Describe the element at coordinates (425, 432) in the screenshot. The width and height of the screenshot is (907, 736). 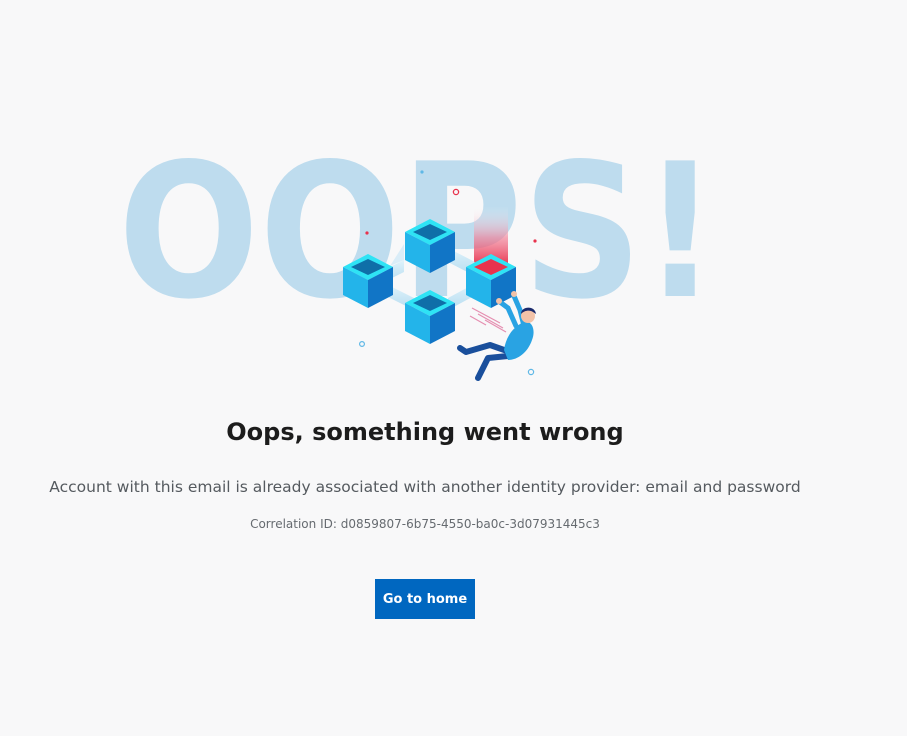
I see `error-title: Oops, something went wrong` at that location.